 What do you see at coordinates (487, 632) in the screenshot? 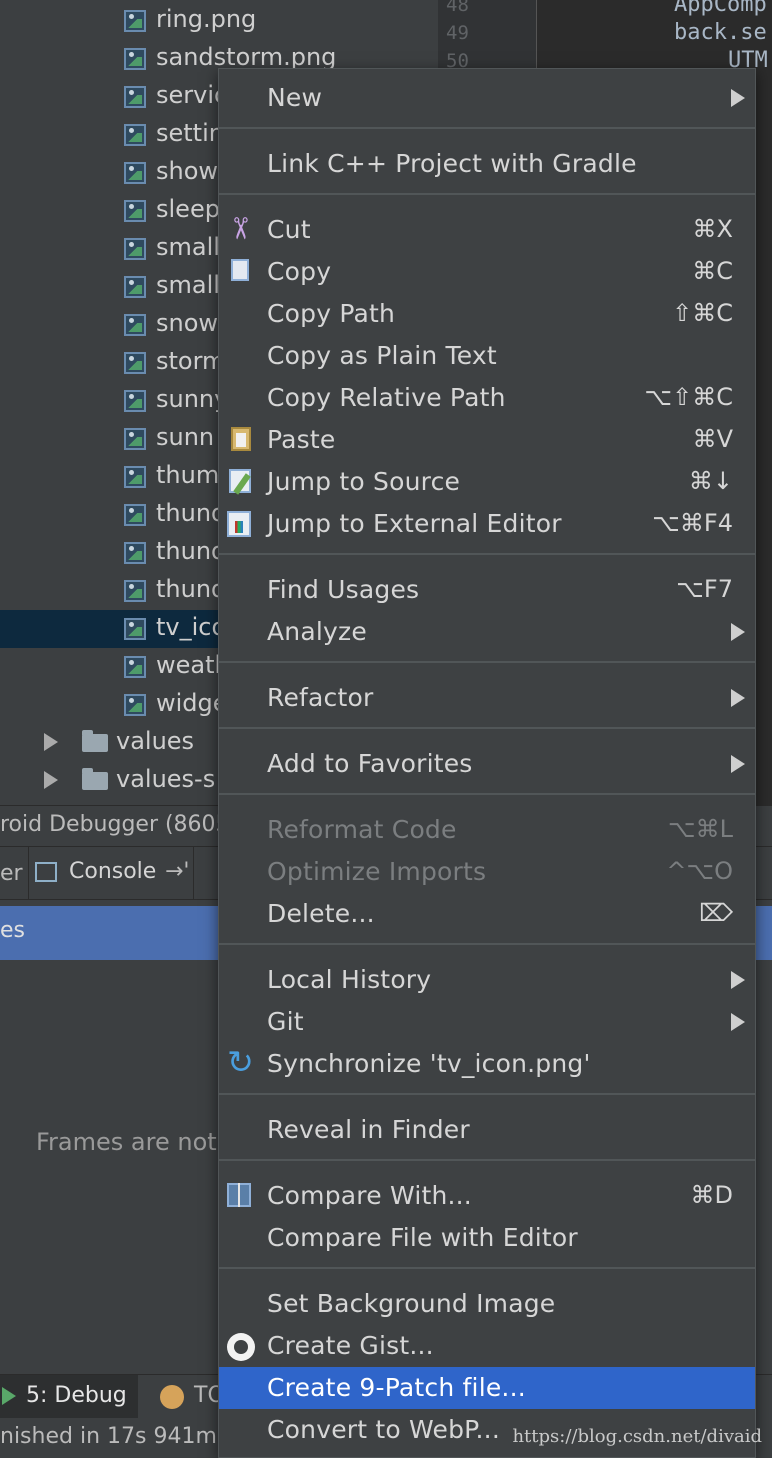
I see `menu-item-analyze: Analyze` at bounding box center [487, 632].